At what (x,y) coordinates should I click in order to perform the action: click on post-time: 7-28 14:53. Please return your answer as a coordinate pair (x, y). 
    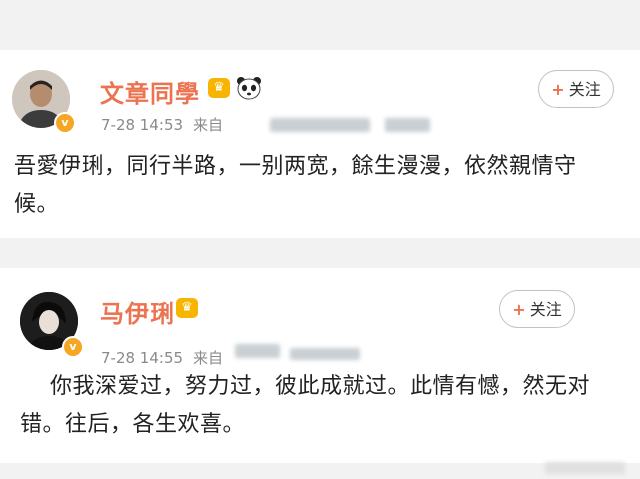
    Looking at the image, I should click on (142, 125).